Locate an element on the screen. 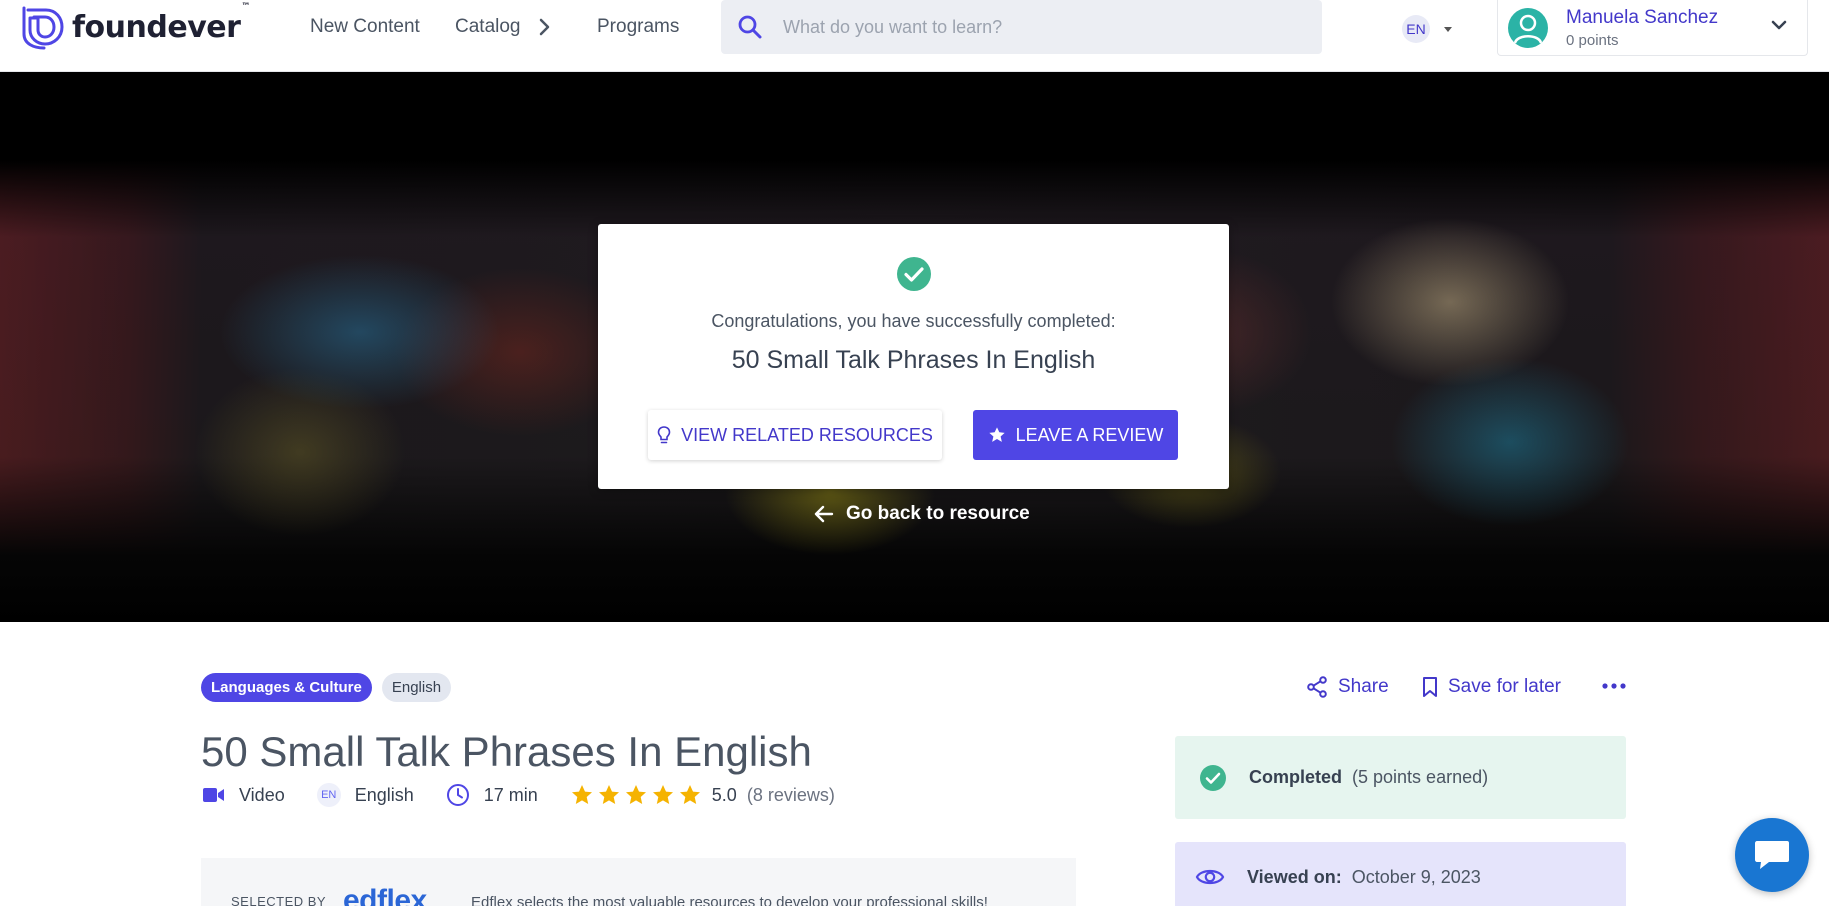 The height and width of the screenshot is (906, 1829). completed-resource-title: 50 Small Talk Phrases In English is located at coordinates (913, 360).